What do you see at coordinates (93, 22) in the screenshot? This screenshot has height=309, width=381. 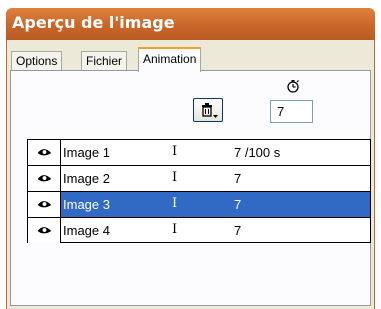 I see `window-title: Aperçu de l'image` at bounding box center [93, 22].